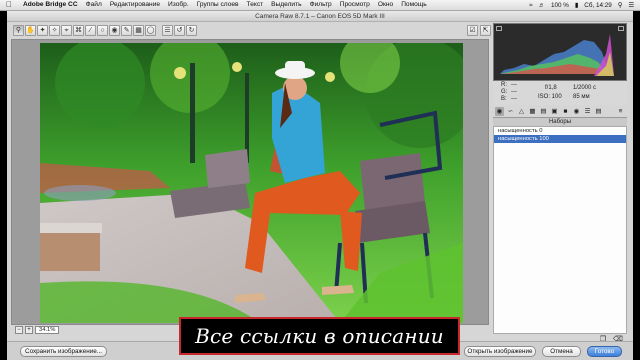  Describe the element at coordinates (485, 30) in the screenshot. I see `fullscreen-icon: ⇱` at that location.